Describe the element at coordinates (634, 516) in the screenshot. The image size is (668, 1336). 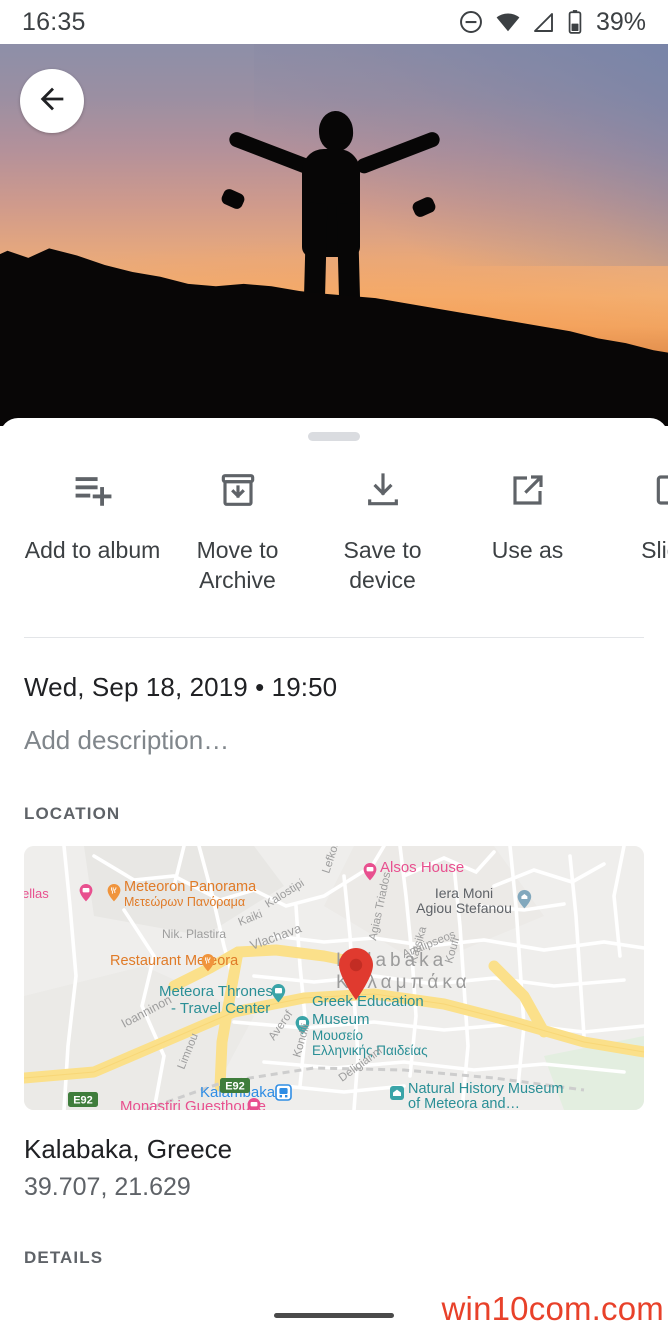
I see `action-slideshow: Slides` at that location.